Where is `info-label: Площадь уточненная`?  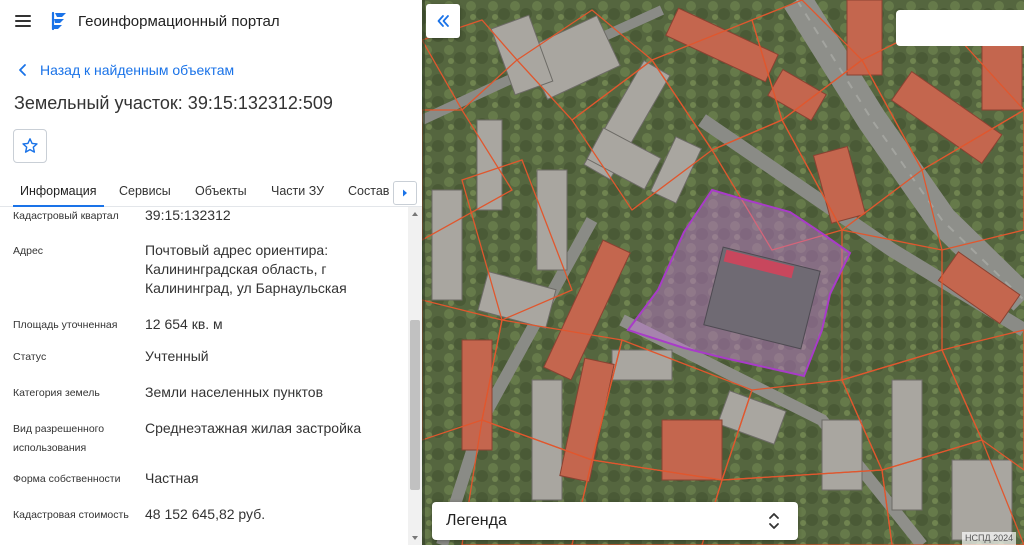 info-label: Площадь уточненная is located at coordinates (65, 325).